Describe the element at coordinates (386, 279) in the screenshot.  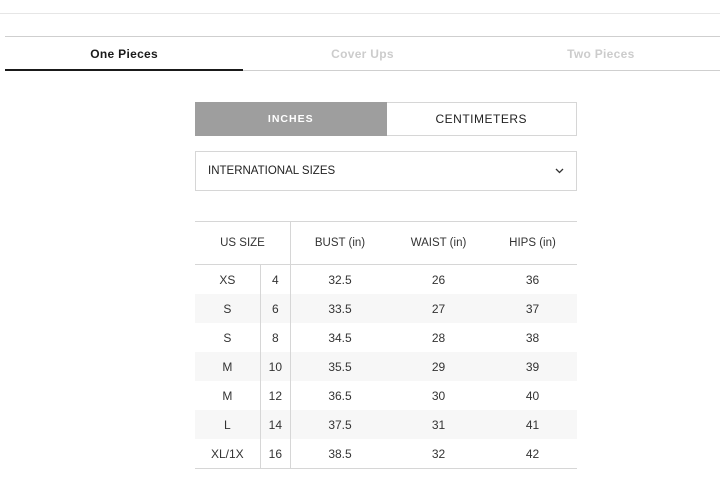
I see `table-row: XS 4 32.5 26 36` at that location.